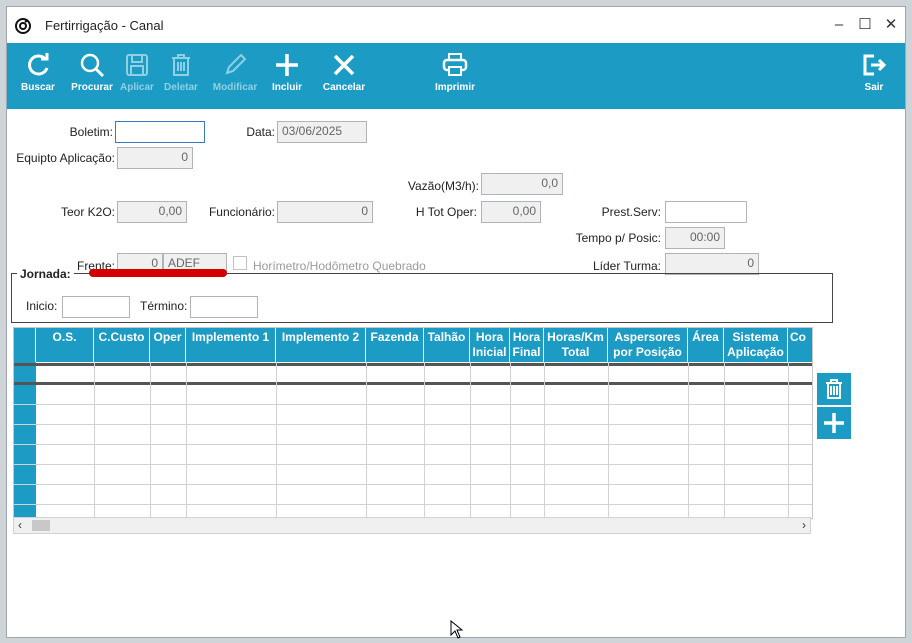 The height and width of the screenshot is (643, 912). Describe the element at coordinates (92, 65) in the screenshot. I see `search-icon` at that location.